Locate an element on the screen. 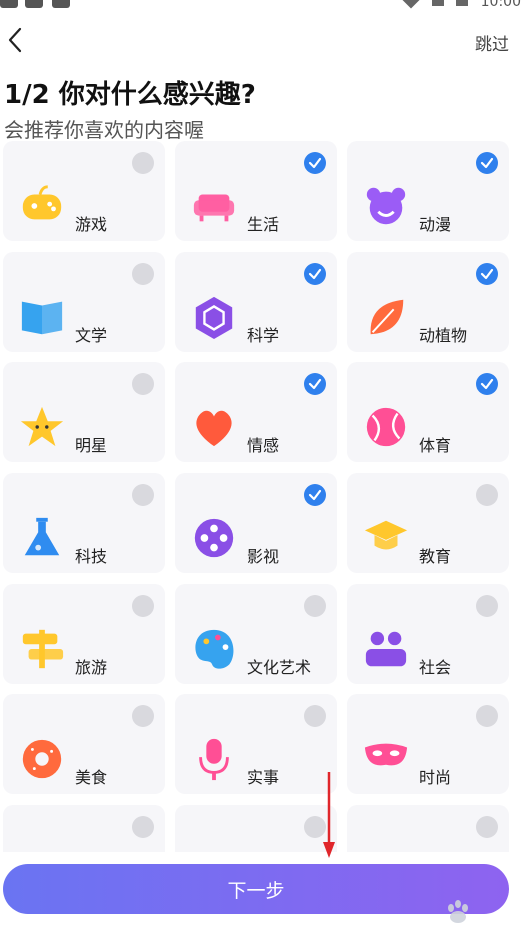  interest-card: 影视 is located at coordinates (256, 523).